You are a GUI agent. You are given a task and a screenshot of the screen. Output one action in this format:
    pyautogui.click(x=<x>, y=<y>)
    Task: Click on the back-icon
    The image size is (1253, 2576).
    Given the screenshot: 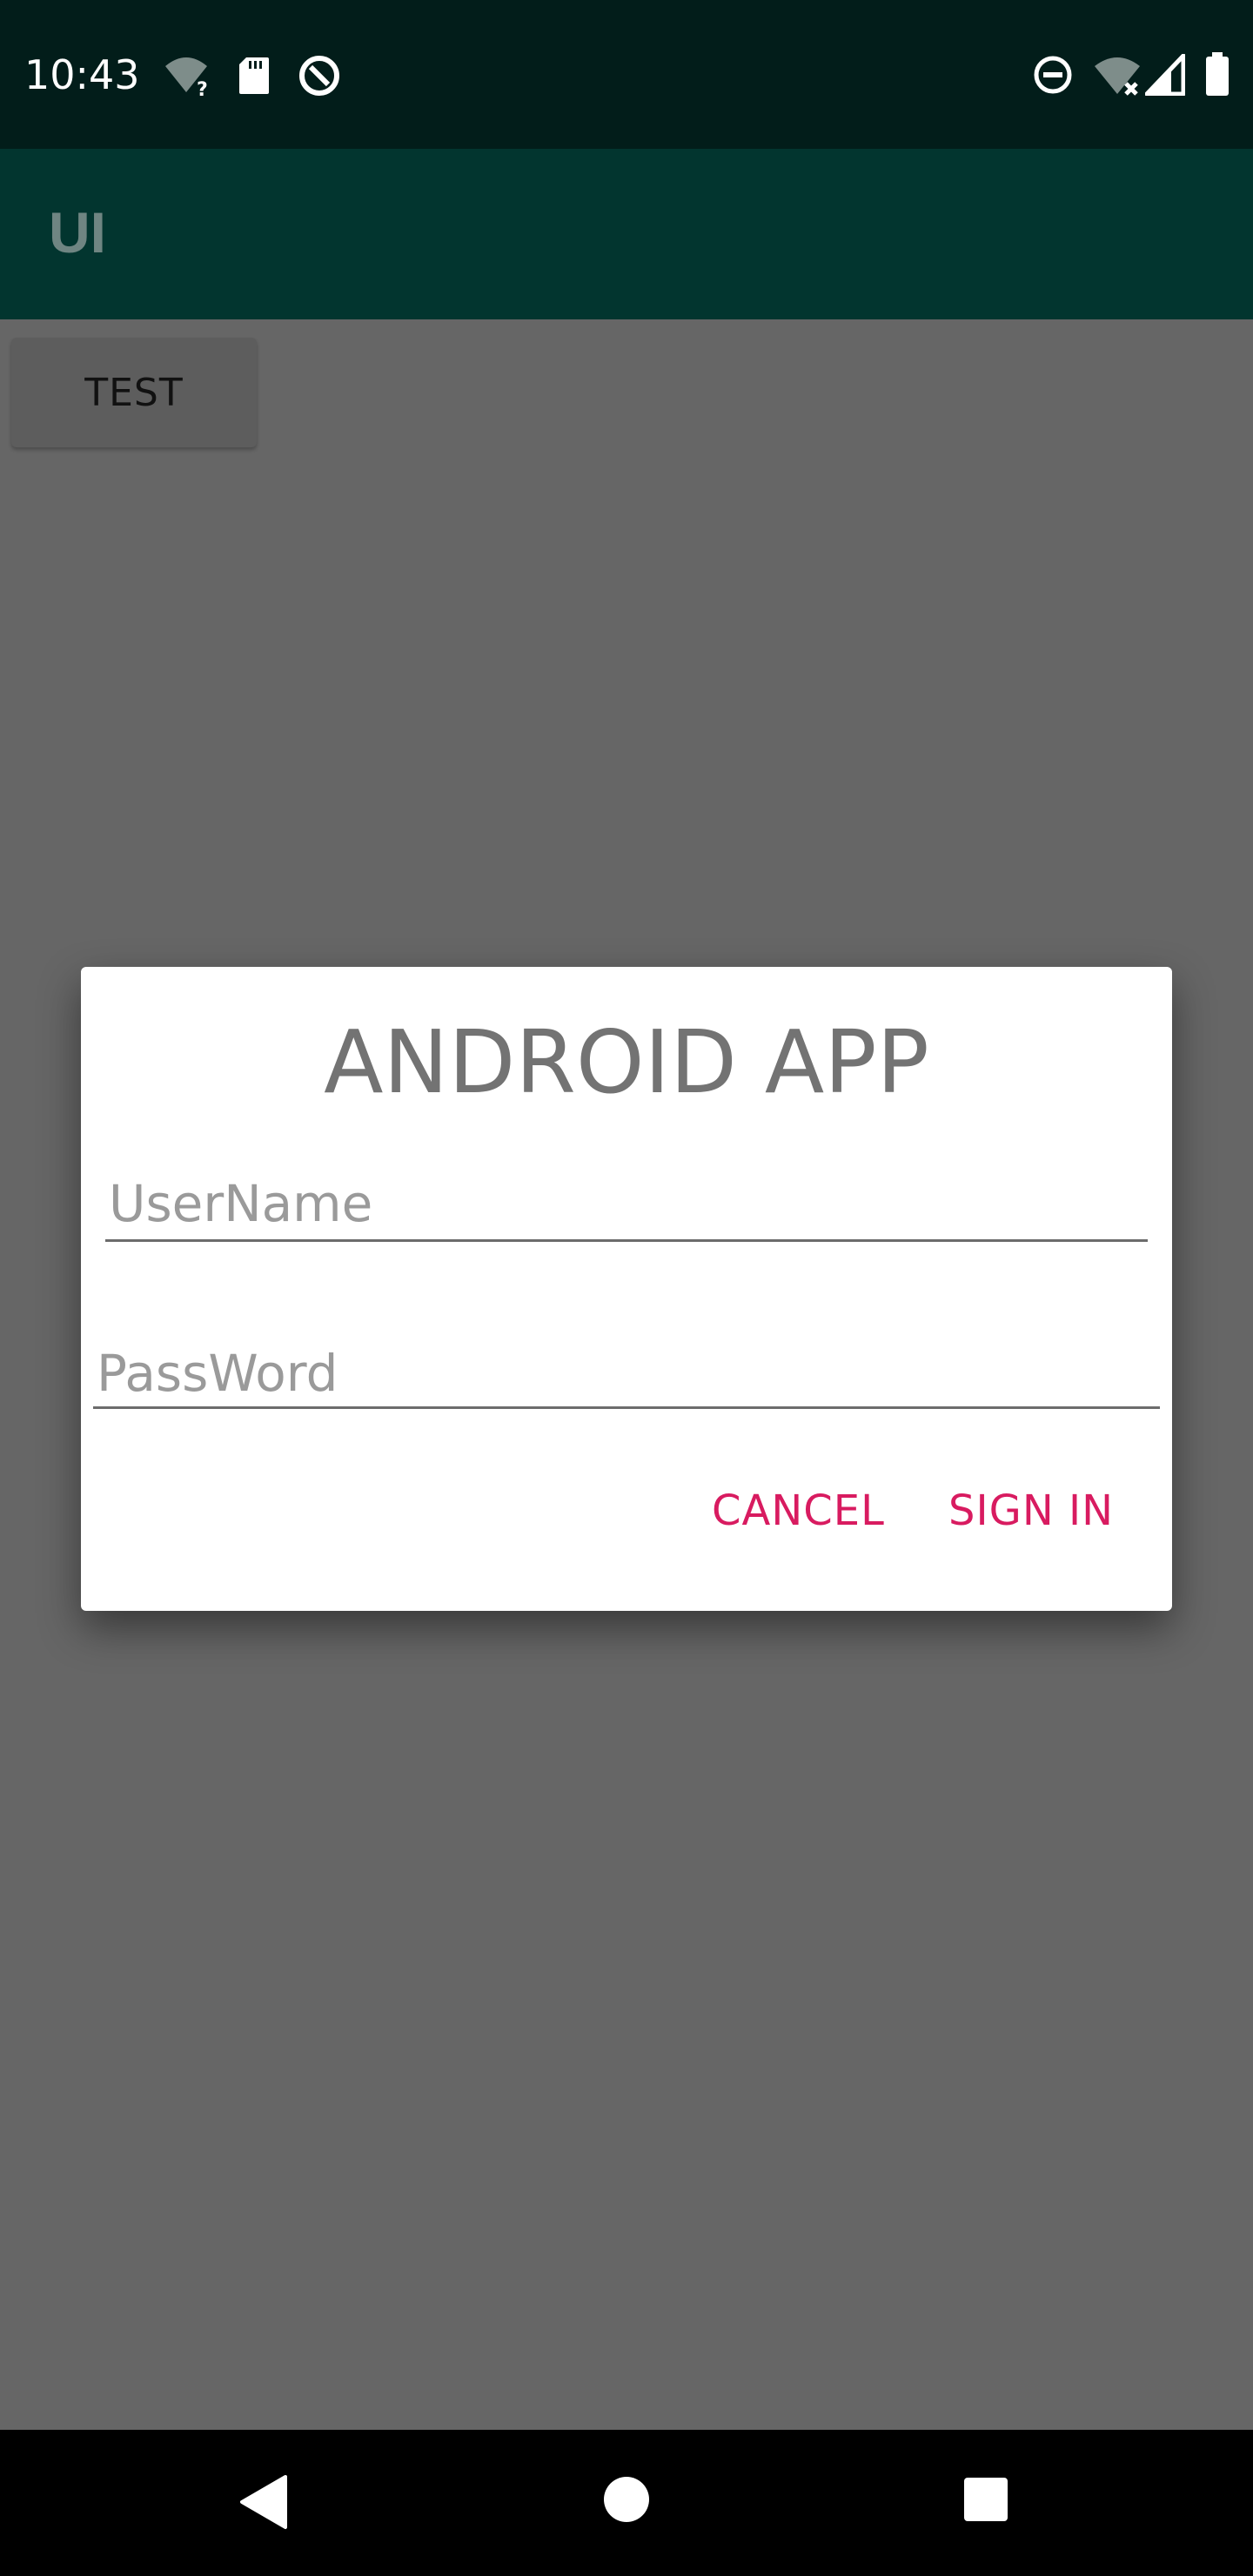 What is the action you would take?
    pyautogui.click(x=263, y=2502)
    